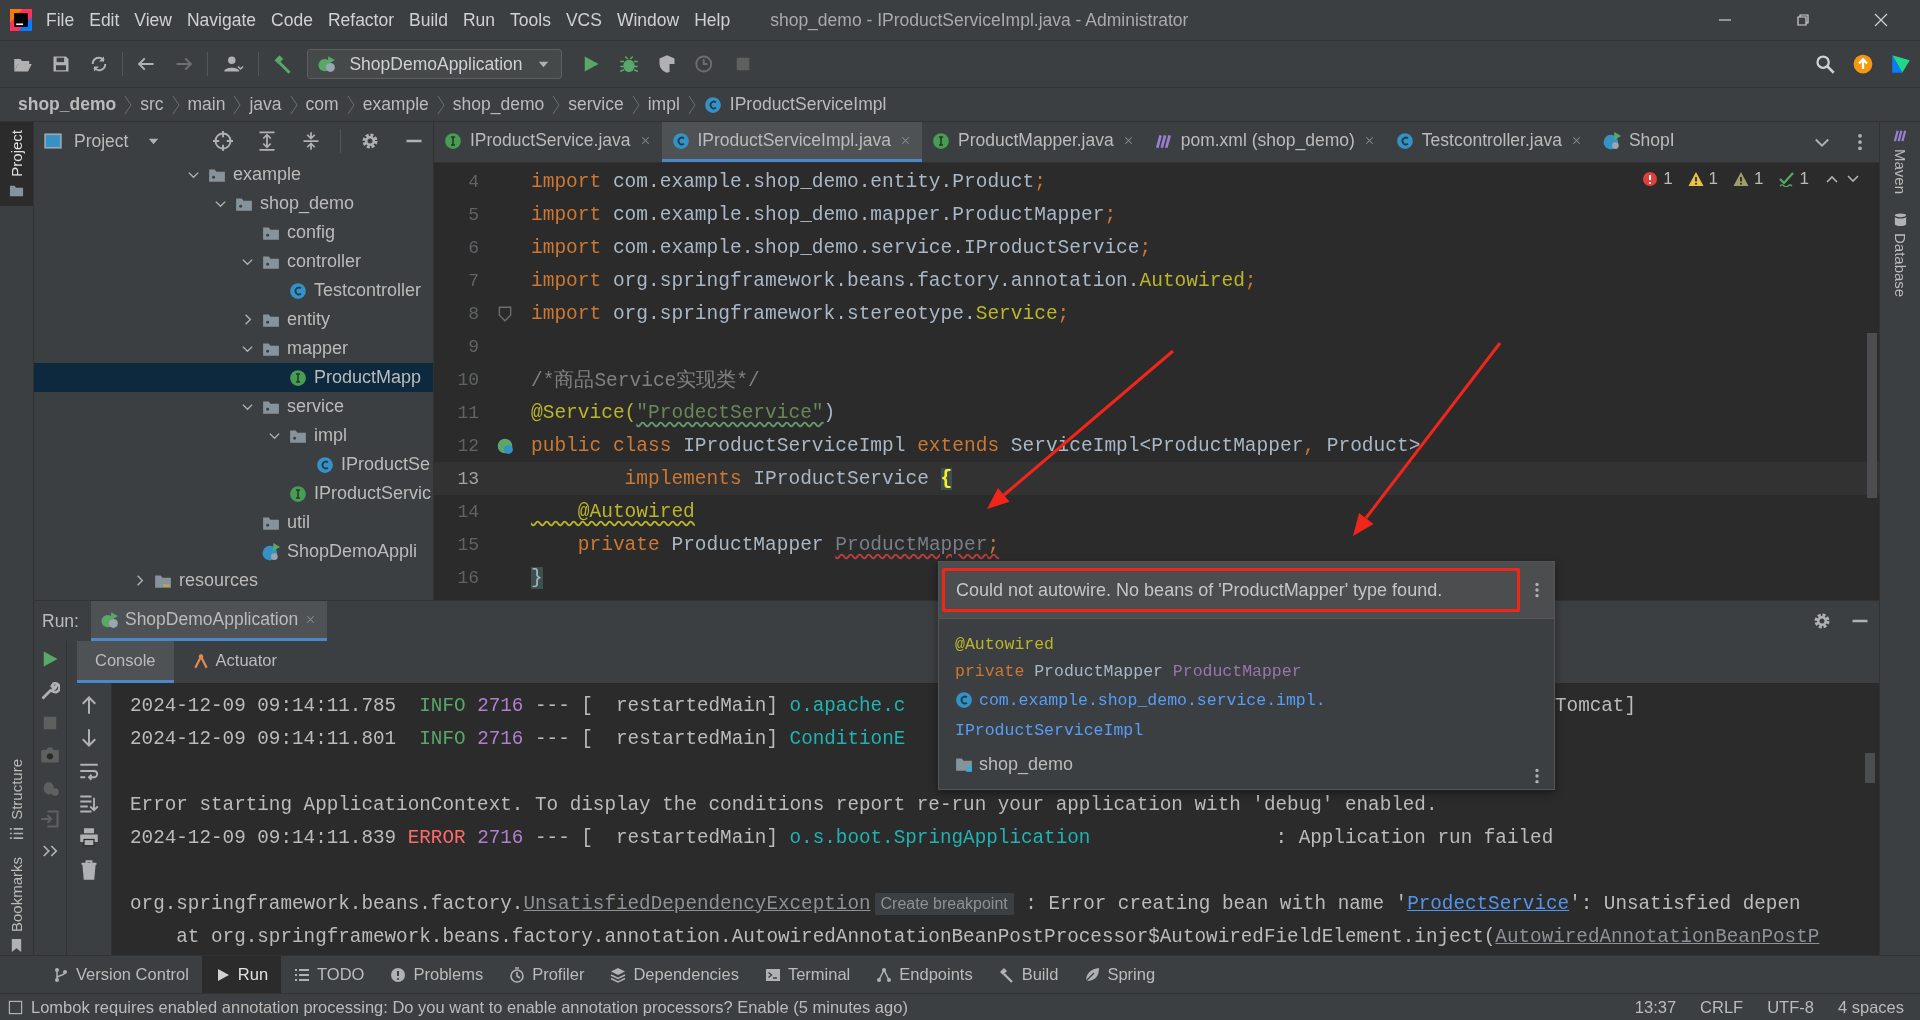  What do you see at coordinates (1900, 255) in the screenshot?
I see `tool-window-tab: Database` at bounding box center [1900, 255].